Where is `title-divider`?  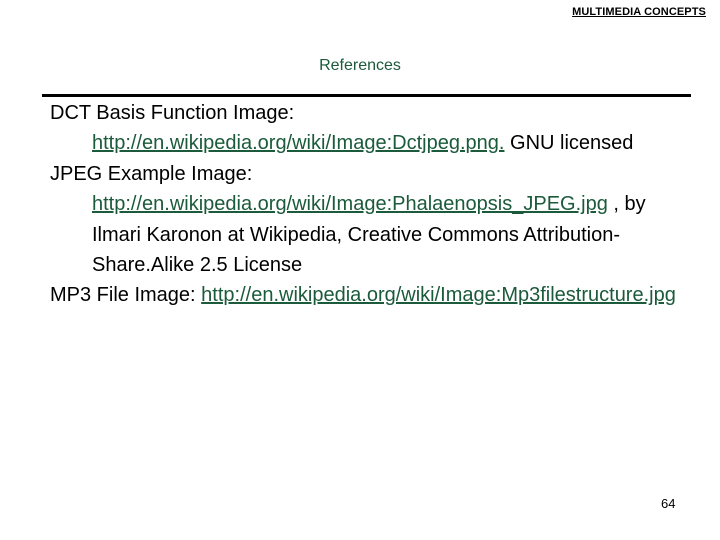 title-divider is located at coordinates (366, 95).